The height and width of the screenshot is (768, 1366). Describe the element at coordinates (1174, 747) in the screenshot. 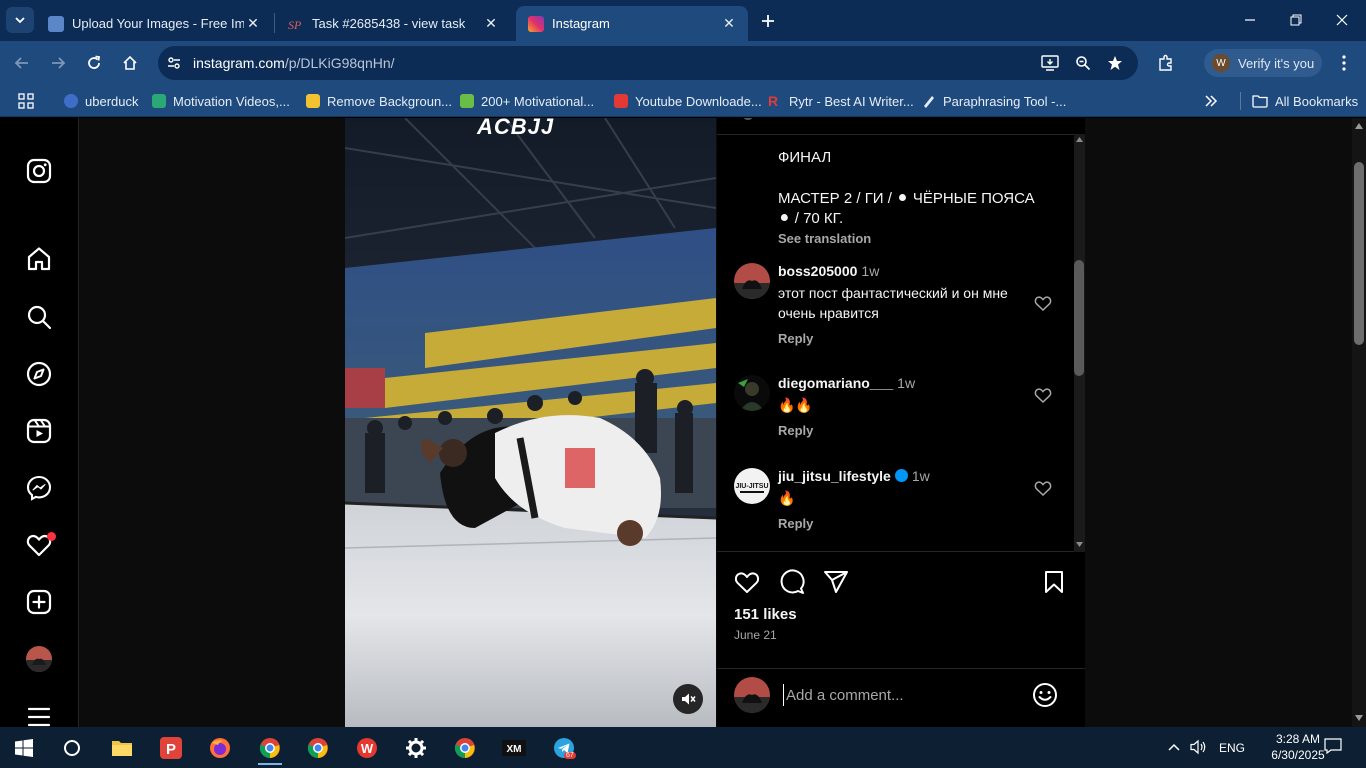

I see `show-hidden-icons-button` at that location.